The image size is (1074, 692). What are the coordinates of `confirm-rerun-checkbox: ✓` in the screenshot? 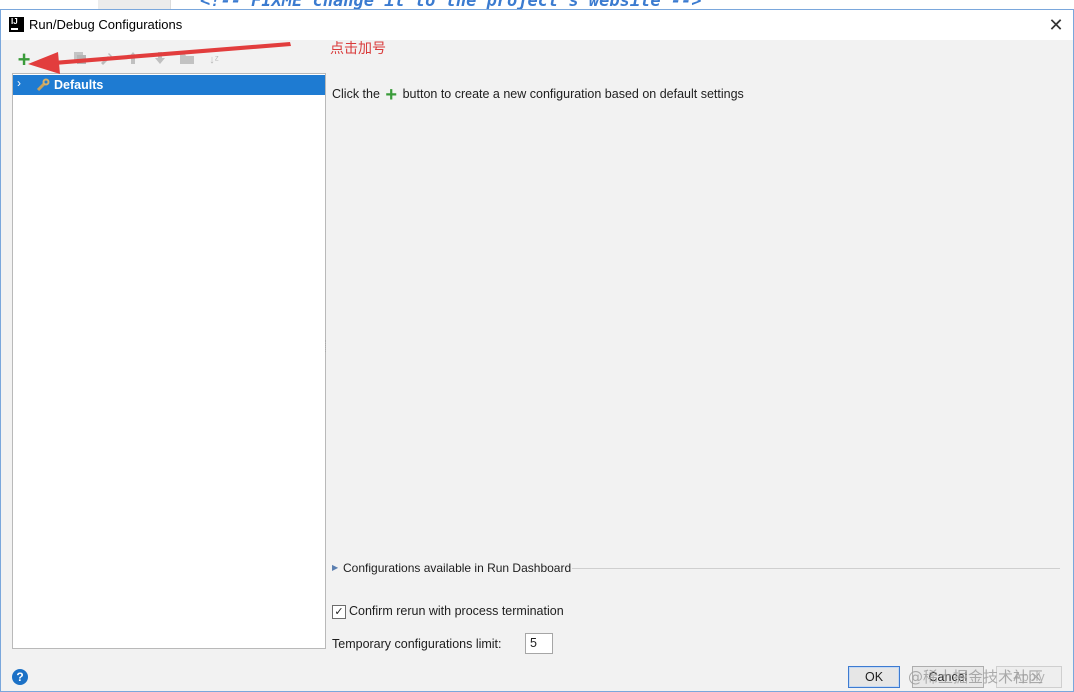 It's located at (339, 612).